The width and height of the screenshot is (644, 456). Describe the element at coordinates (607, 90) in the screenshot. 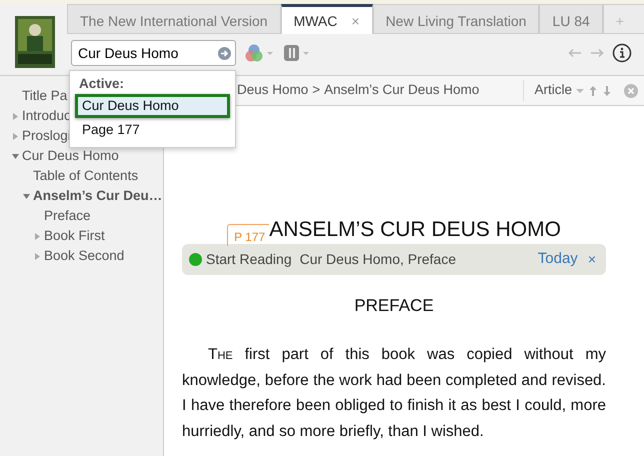

I see `down-arrow-icon` at that location.